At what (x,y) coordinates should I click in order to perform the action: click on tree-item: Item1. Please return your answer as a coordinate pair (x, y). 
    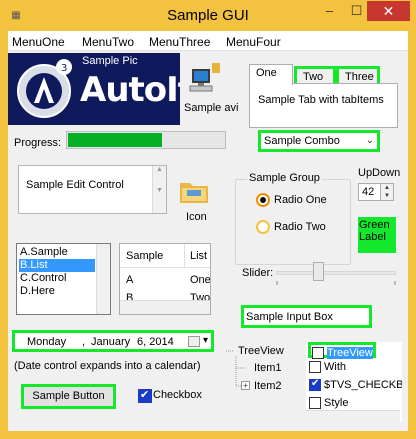
    Looking at the image, I should click on (268, 368).